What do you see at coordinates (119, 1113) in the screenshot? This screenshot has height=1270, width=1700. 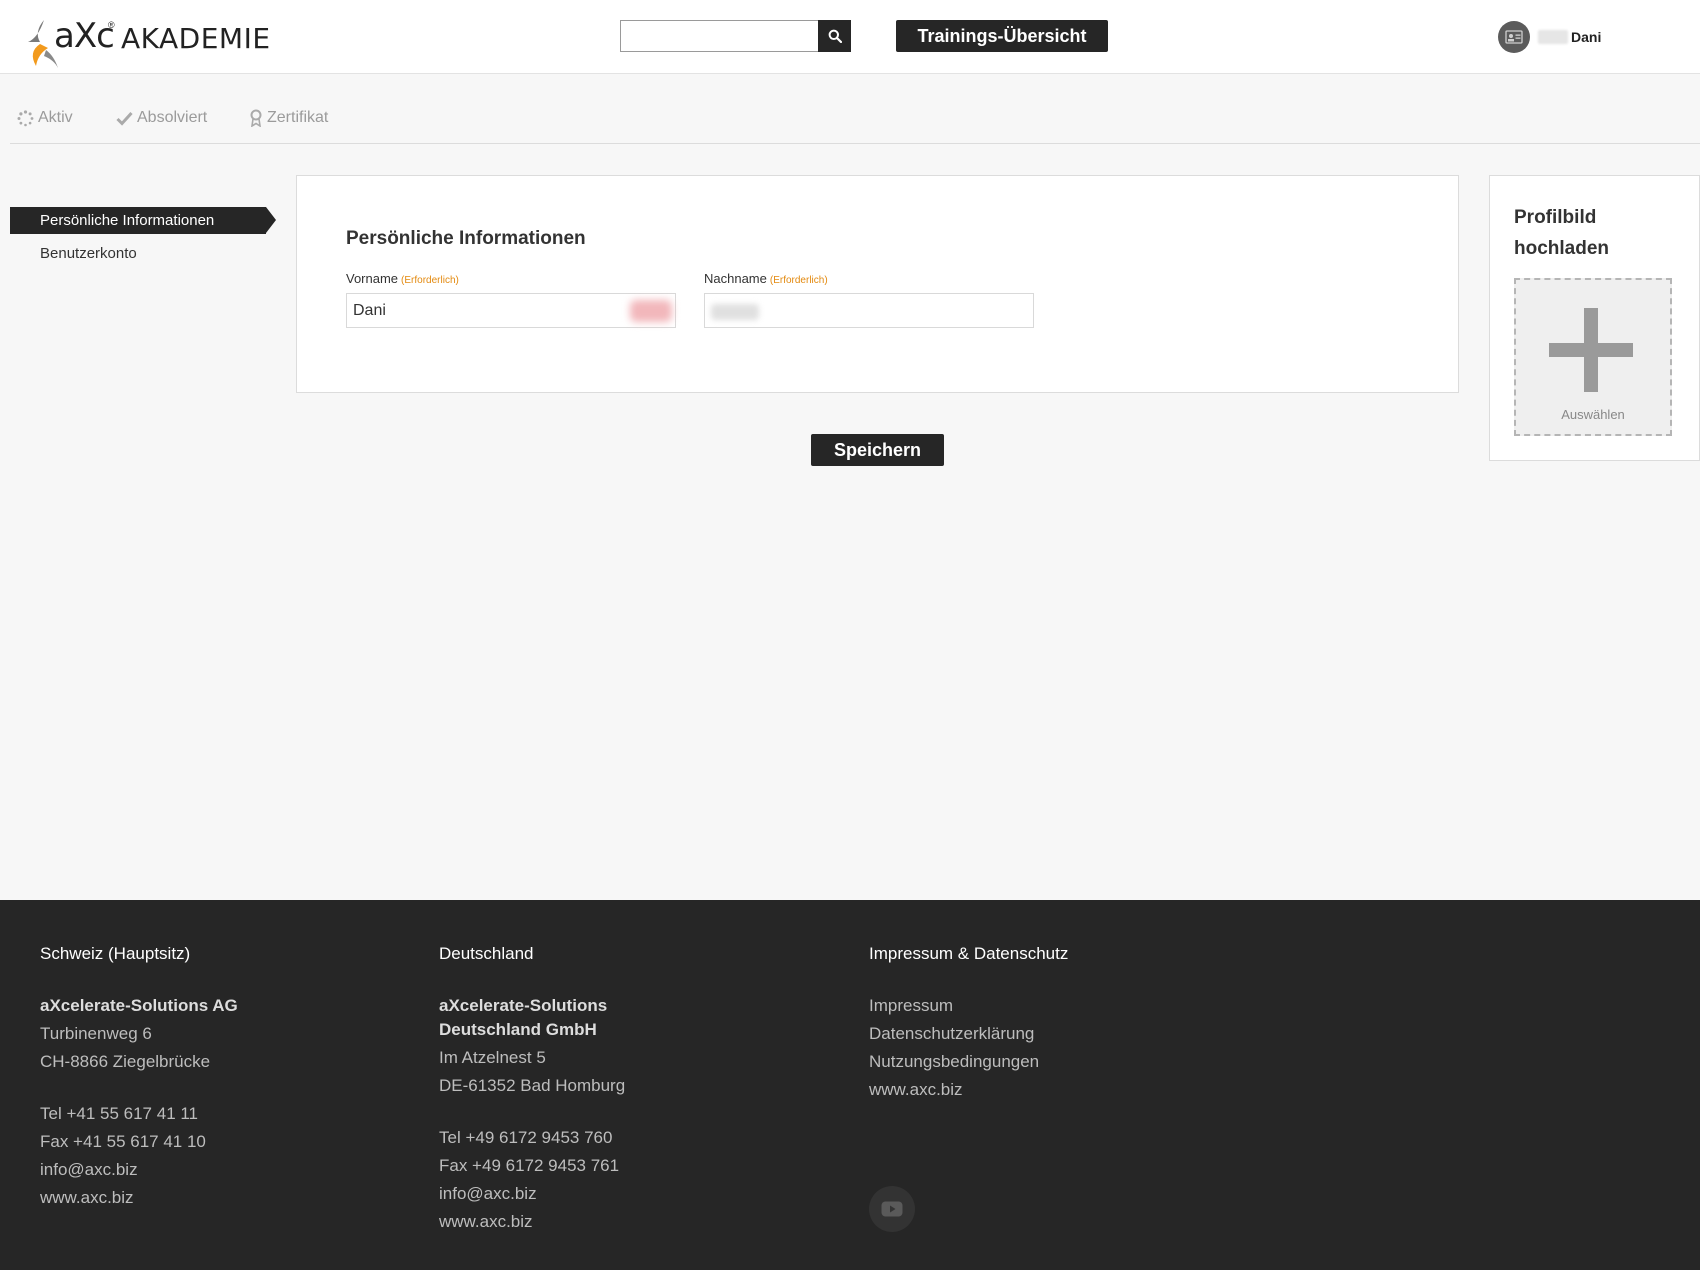 I see `footer-tel-ch: Tel +41 55 617 41 11` at bounding box center [119, 1113].